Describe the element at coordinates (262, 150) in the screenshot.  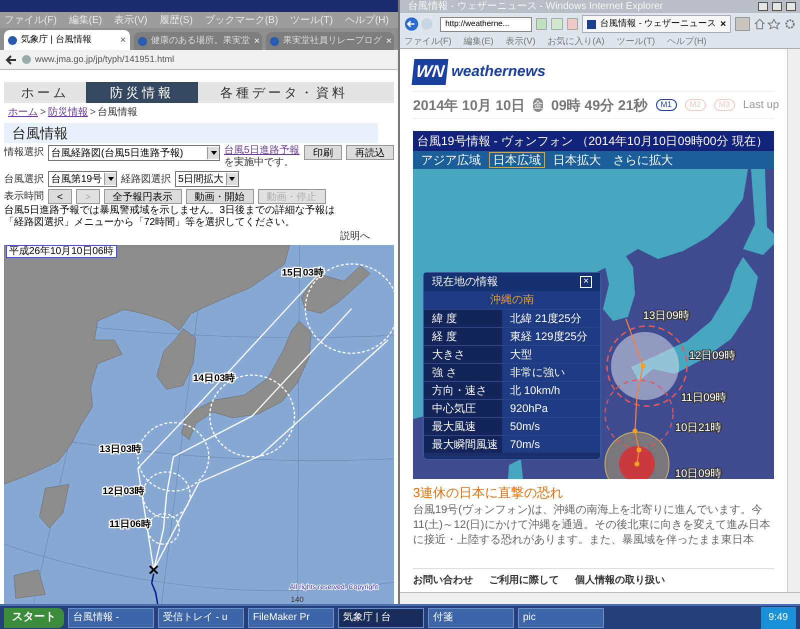
I see `notice-link: 台風5日進路予報` at that location.